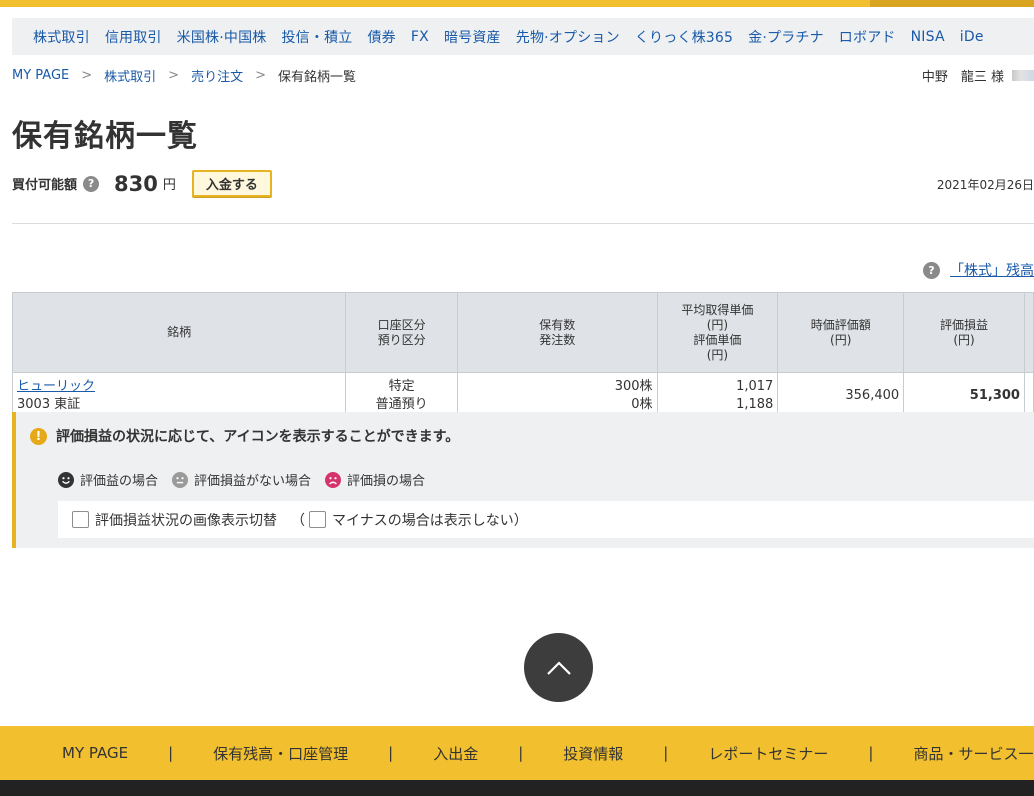 This screenshot has height=796, width=1034. Describe the element at coordinates (45, 185) in the screenshot. I see `buying-power-label: 買付可能額` at that location.